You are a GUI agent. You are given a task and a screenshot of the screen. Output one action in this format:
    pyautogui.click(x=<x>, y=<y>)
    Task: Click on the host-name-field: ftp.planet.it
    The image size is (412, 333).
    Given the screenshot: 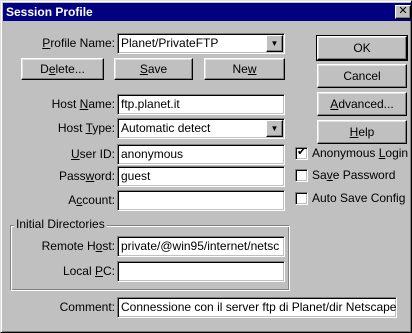 What is the action you would take?
    pyautogui.click(x=201, y=104)
    